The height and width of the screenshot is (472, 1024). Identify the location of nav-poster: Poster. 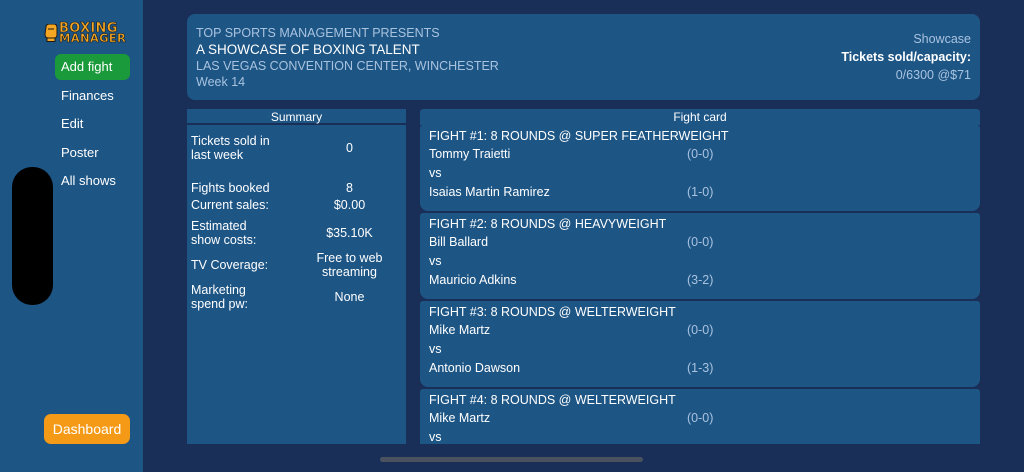
(92, 153).